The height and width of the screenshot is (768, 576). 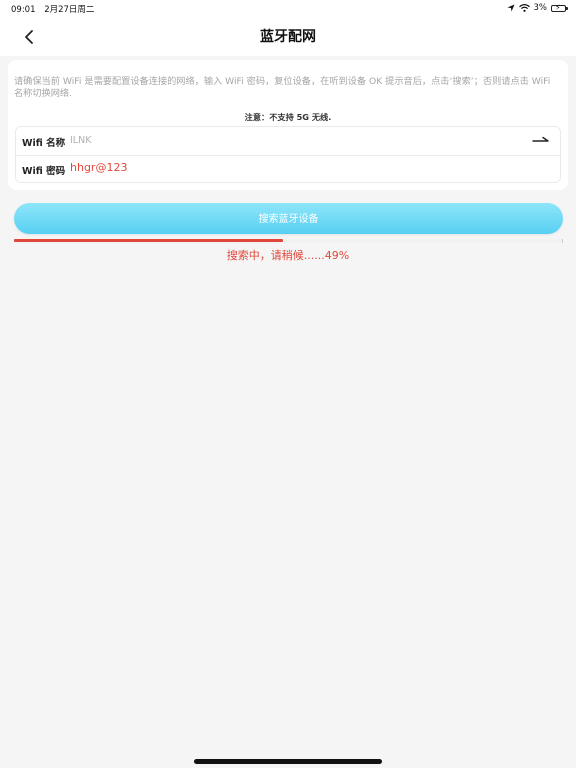 What do you see at coordinates (148, 240) in the screenshot?
I see `search-progress-fill` at bounding box center [148, 240].